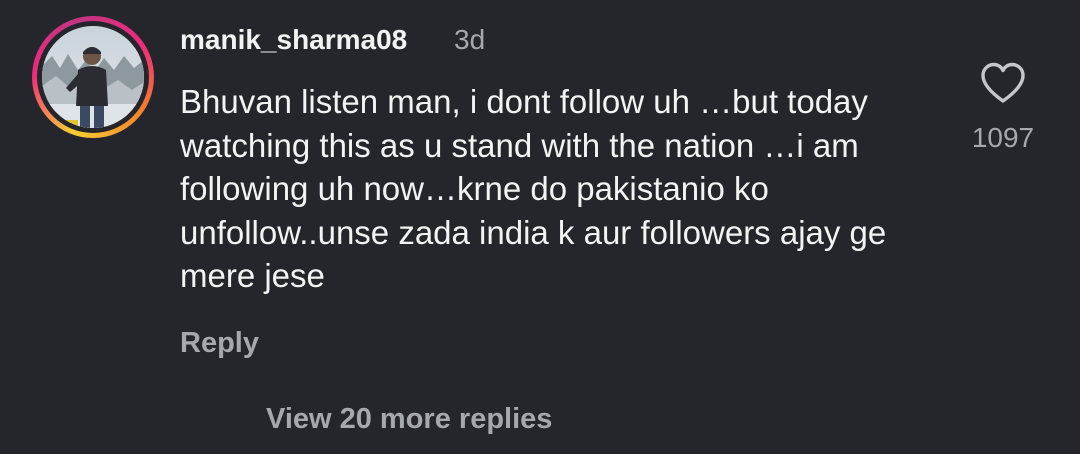 The image size is (1080, 454). I want to click on view-more-replies-button: View 20 more replies, so click(409, 419).